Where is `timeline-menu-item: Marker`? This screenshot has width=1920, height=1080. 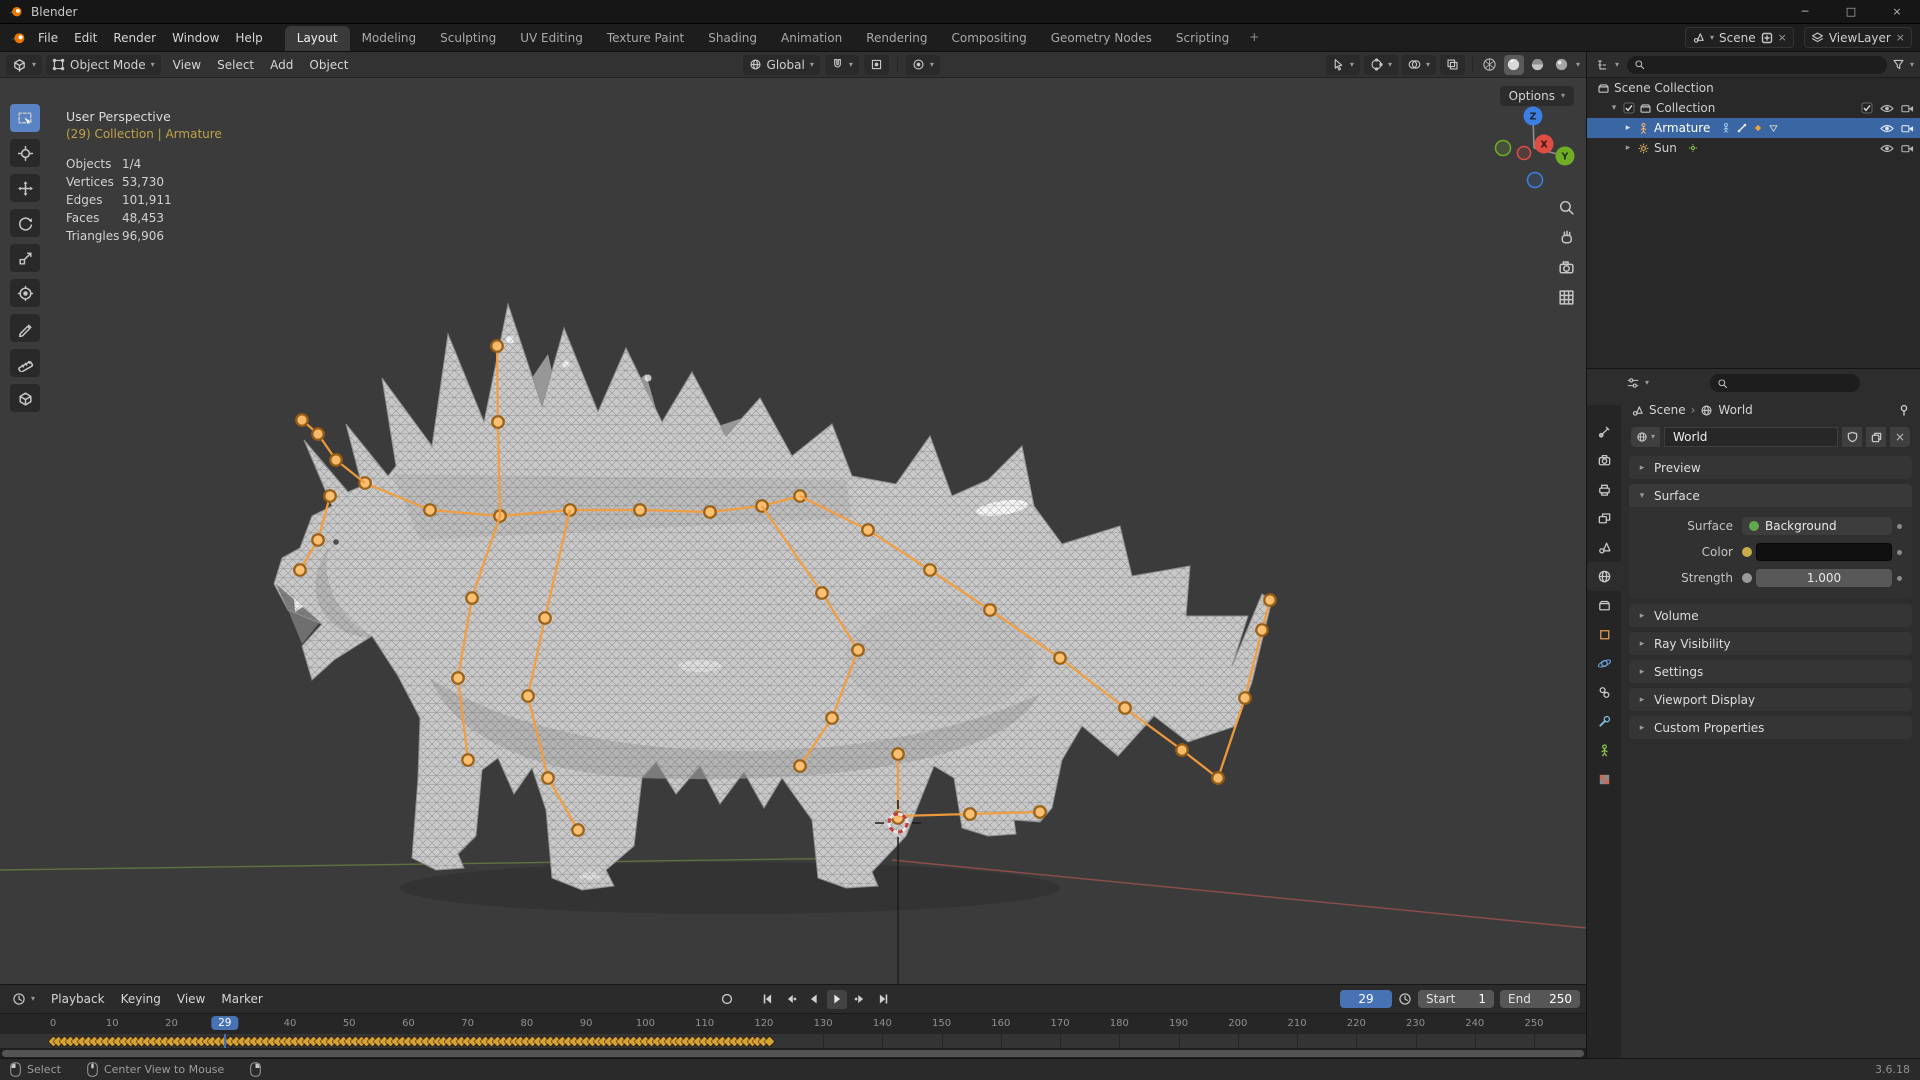 timeline-menu-item: Marker is located at coordinates (241, 999).